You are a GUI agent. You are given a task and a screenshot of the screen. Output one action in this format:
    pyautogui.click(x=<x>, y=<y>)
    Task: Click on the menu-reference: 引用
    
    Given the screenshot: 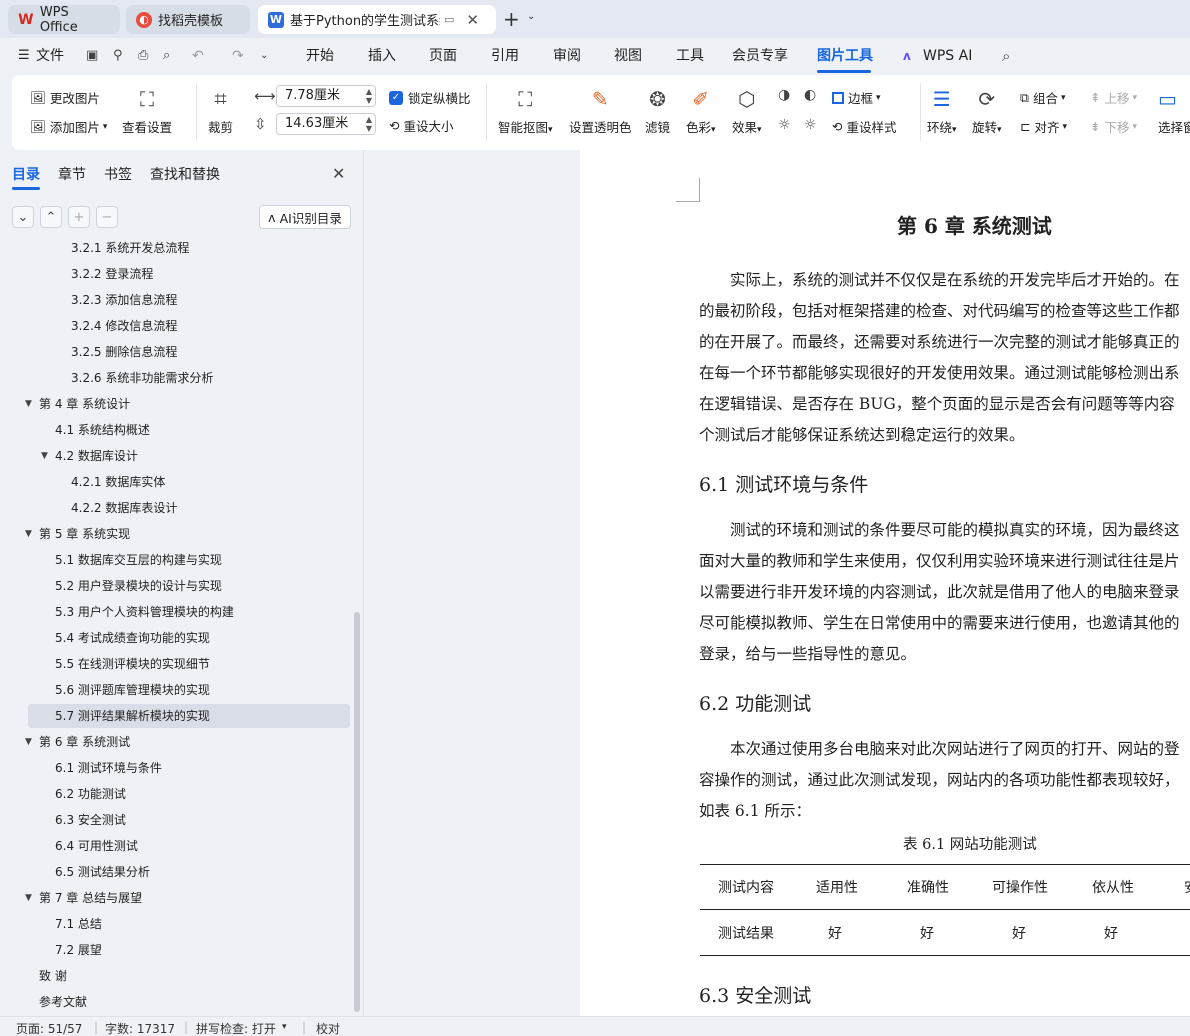 What is the action you would take?
    pyautogui.click(x=505, y=56)
    